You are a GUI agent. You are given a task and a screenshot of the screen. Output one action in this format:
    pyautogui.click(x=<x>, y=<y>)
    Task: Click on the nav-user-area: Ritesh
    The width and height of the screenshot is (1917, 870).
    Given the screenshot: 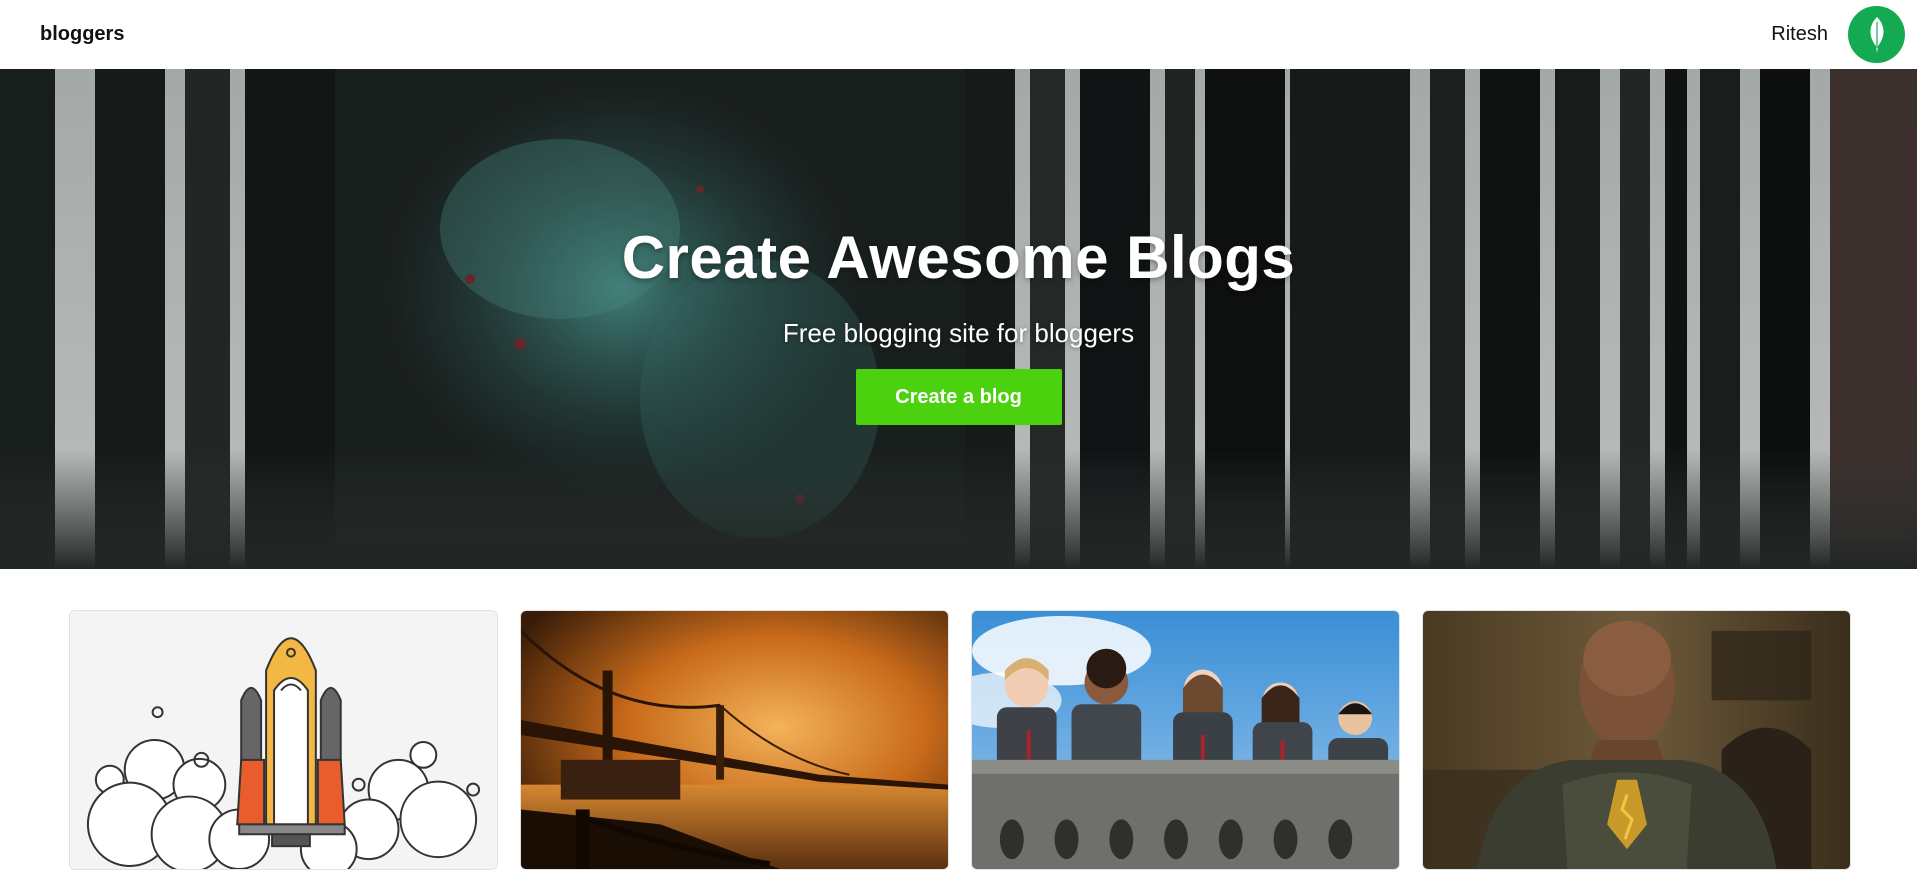 What is the action you would take?
    pyautogui.click(x=1838, y=34)
    